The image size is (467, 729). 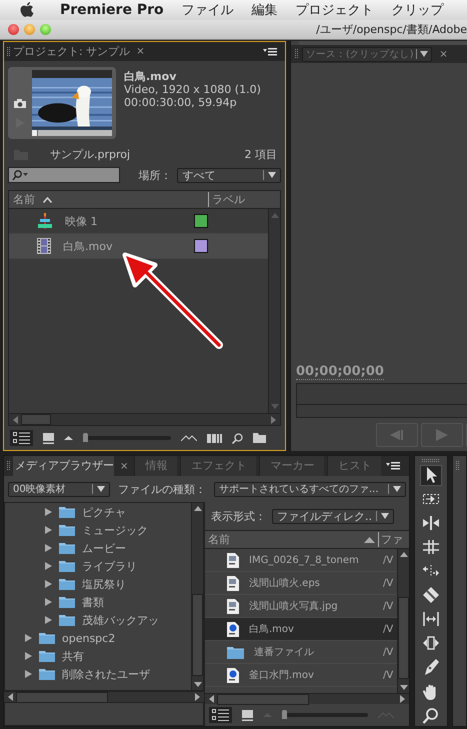 What do you see at coordinates (304, 560) in the screenshot?
I see `file-name: IMG_0026_7_8_tonem` at bounding box center [304, 560].